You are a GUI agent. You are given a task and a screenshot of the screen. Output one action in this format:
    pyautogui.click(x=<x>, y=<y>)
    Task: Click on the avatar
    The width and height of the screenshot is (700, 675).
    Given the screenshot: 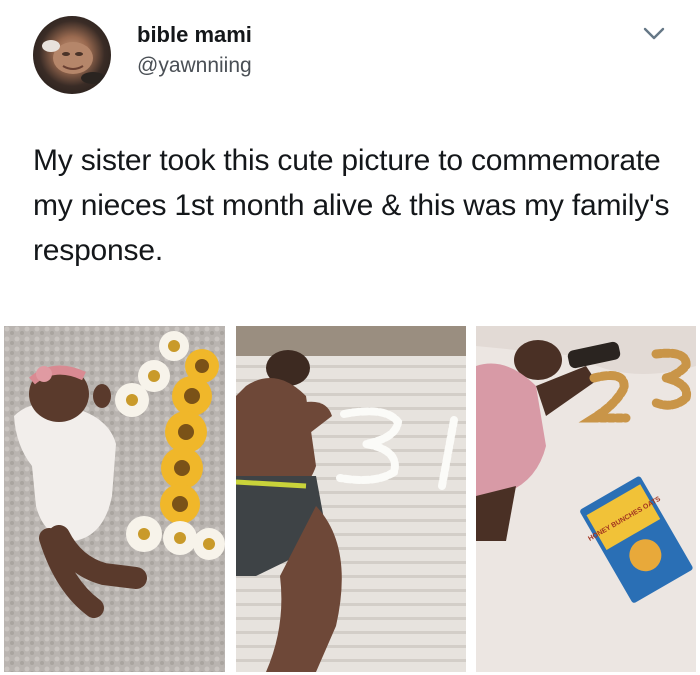 What is the action you would take?
    pyautogui.click(x=72, y=55)
    